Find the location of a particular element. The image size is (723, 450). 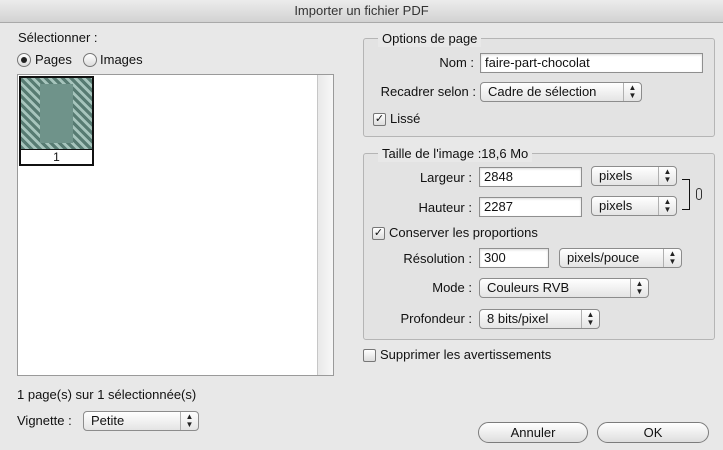

crop-select: Cadre de sélection ▲ ▼ is located at coordinates (561, 92).